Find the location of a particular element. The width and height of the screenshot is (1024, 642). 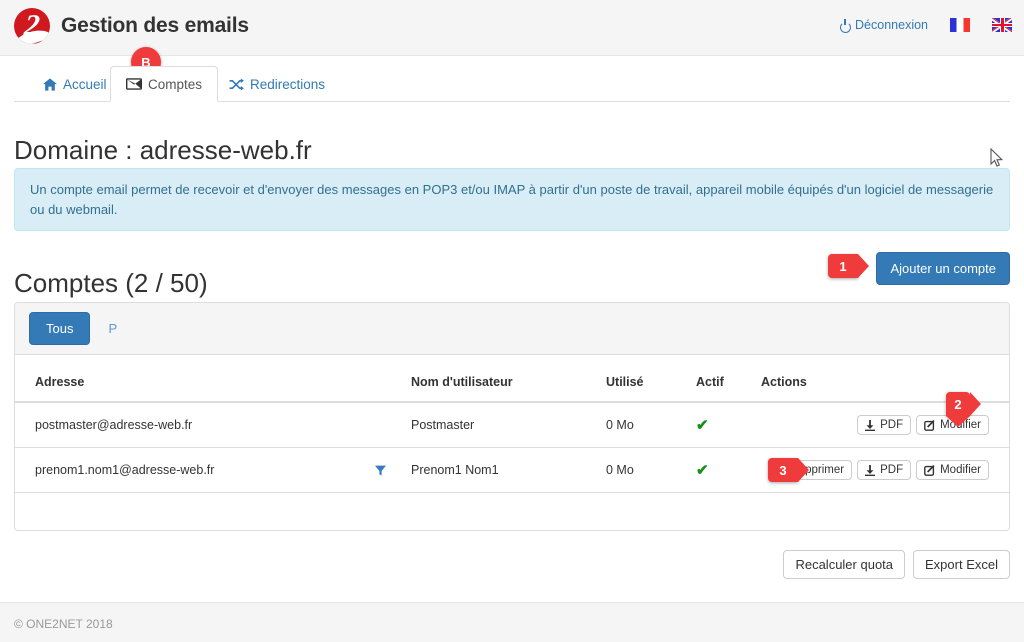

tab-accueil: Accueil is located at coordinates (75, 84).